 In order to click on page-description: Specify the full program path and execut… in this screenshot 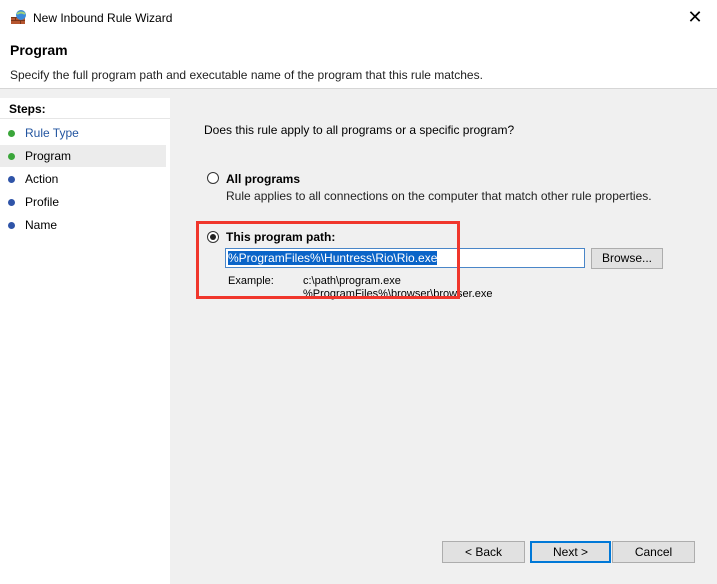, I will do `click(246, 75)`.